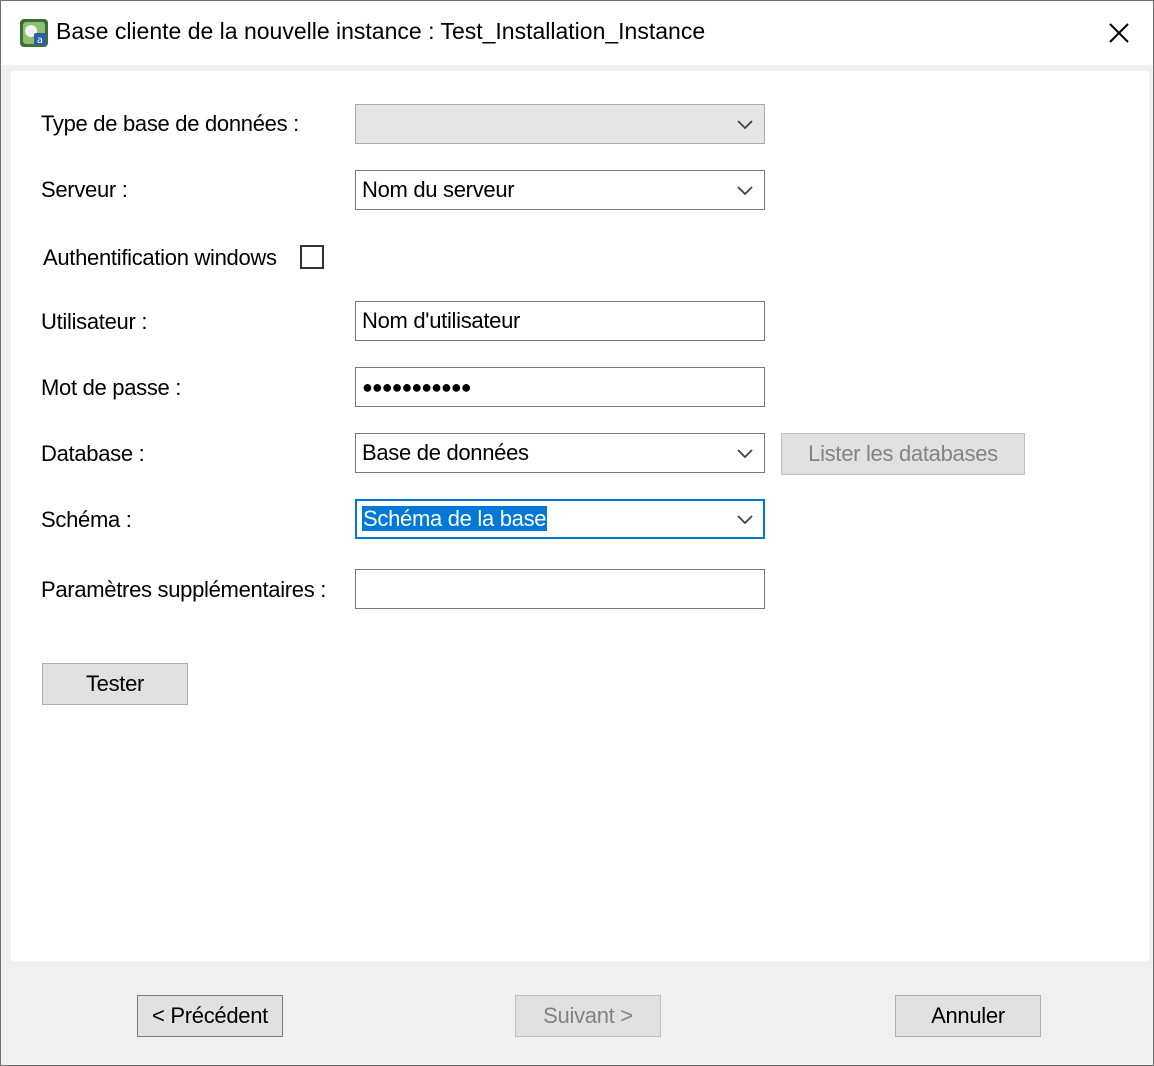  Describe the element at coordinates (441, 320) in the screenshot. I see `user-value: Nom d'utilisateur` at that location.